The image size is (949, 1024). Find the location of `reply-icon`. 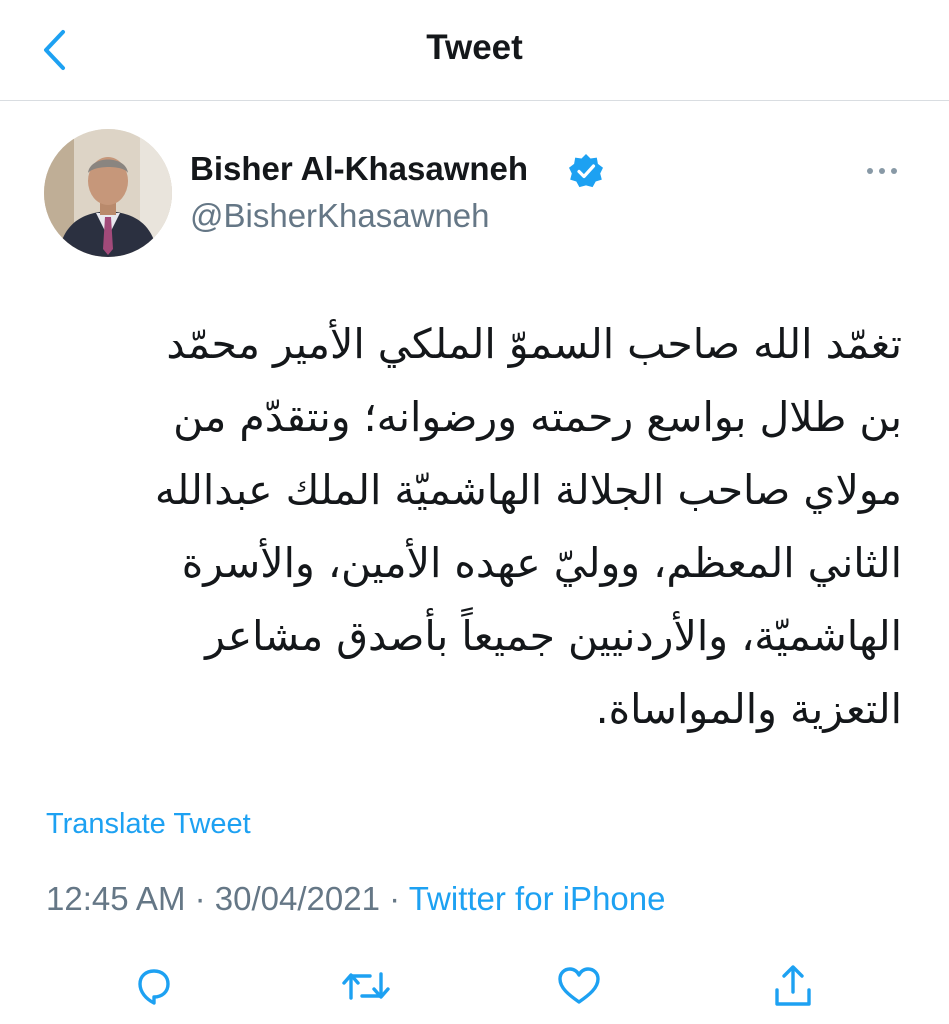

reply-icon is located at coordinates (154, 987).